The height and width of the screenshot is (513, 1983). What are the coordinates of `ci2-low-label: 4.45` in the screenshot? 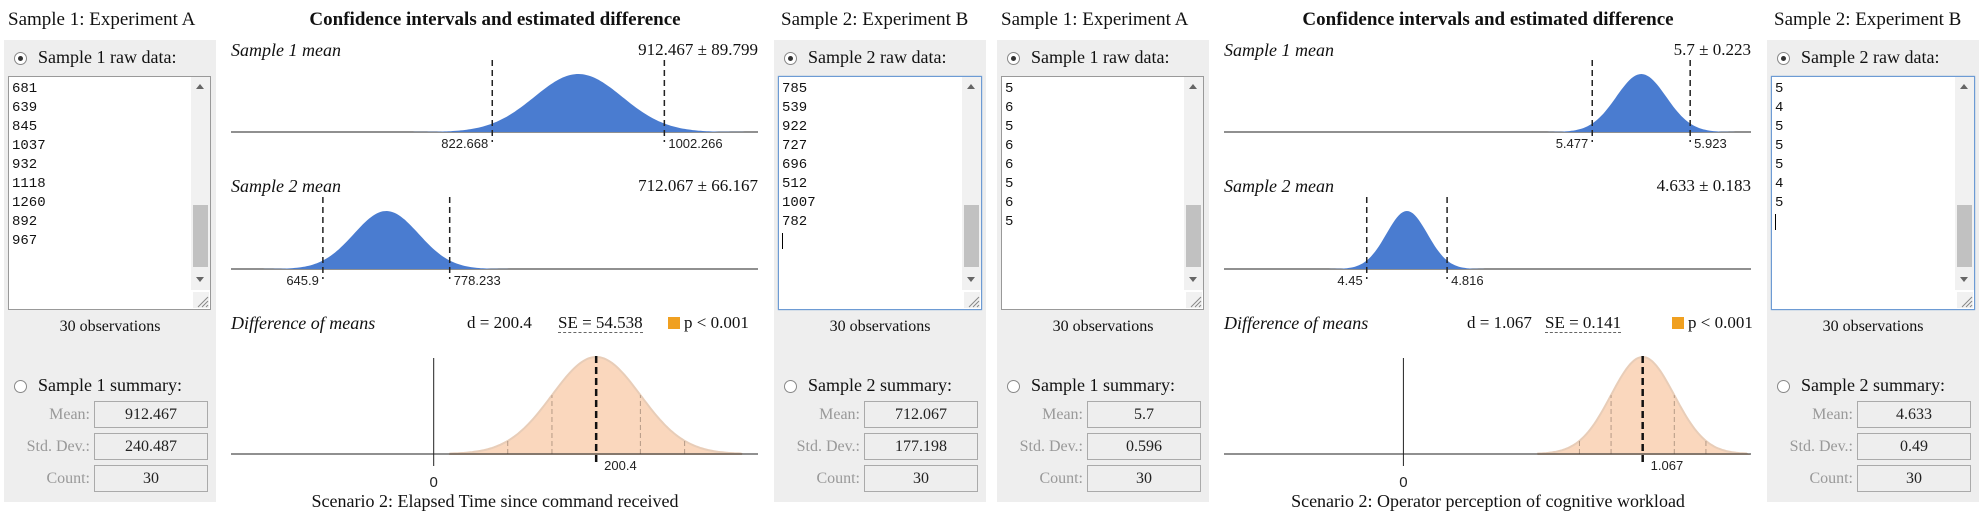 It's located at (1349, 280).